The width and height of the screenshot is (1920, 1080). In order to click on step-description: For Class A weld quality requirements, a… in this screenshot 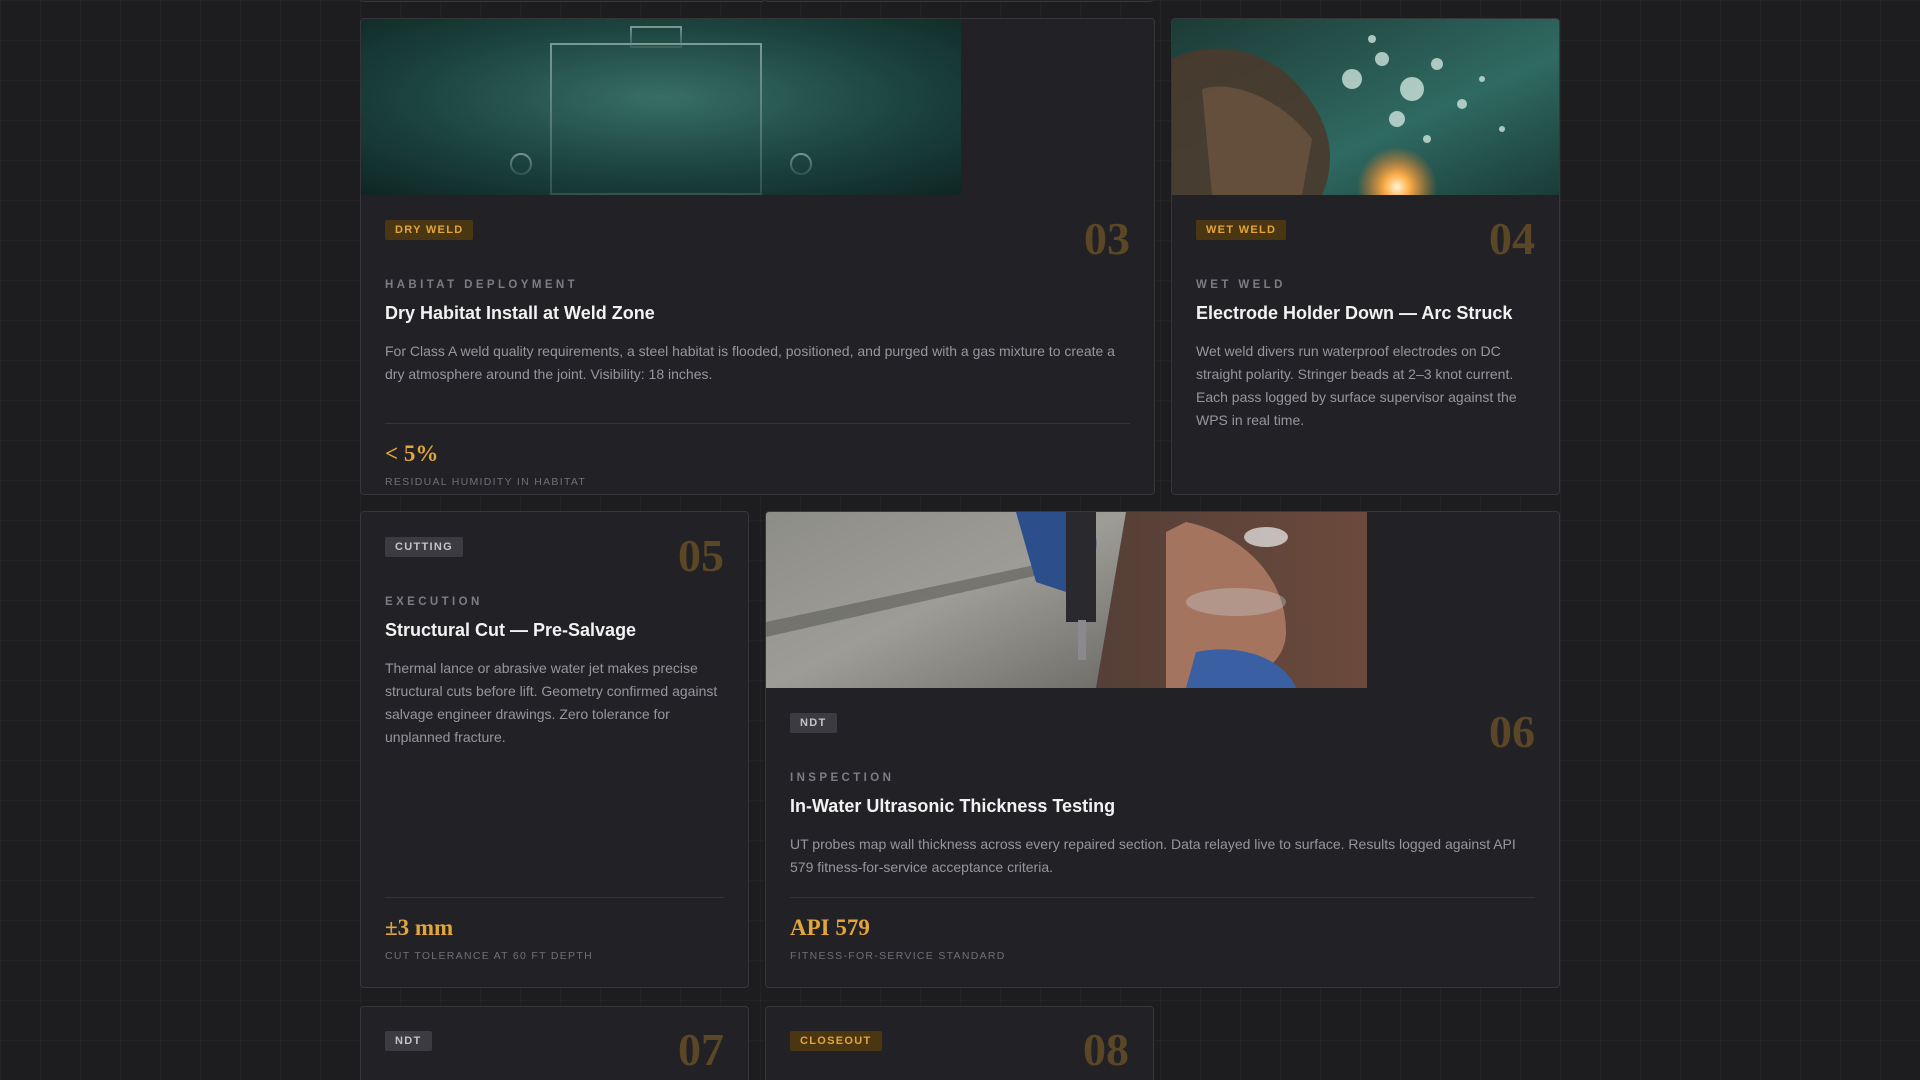, I will do `click(750, 362)`.